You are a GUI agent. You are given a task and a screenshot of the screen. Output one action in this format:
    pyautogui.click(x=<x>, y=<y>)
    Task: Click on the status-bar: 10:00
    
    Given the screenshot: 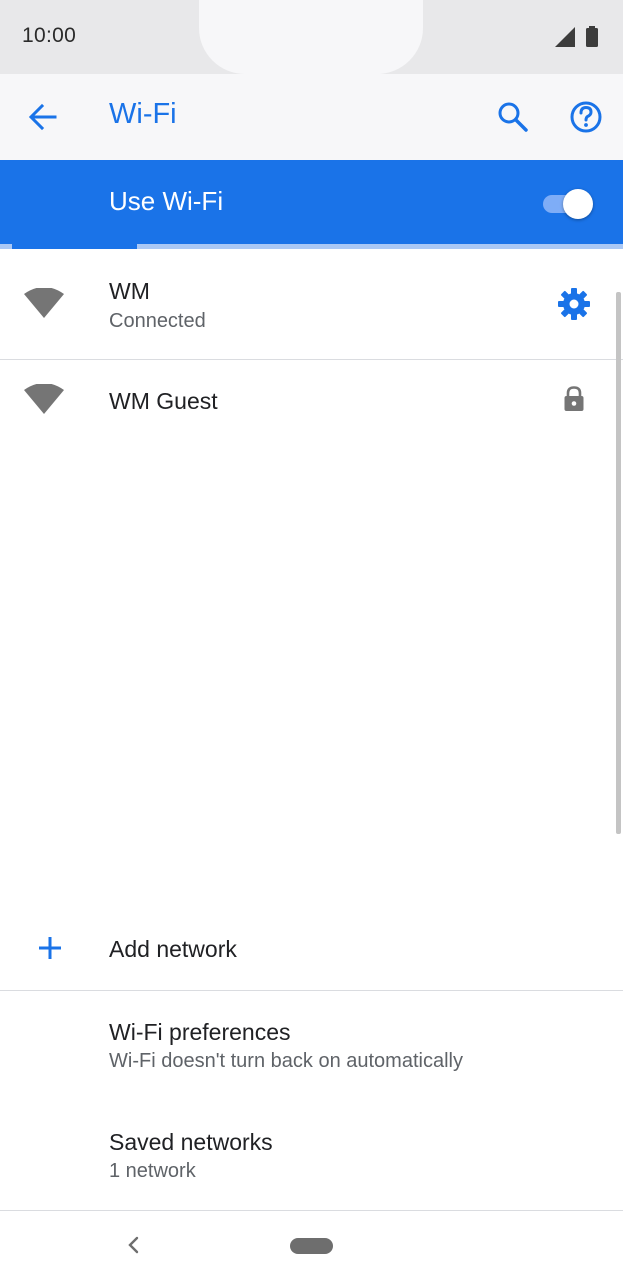 What is the action you would take?
    pyautogui.click(x=311, y=37)
    